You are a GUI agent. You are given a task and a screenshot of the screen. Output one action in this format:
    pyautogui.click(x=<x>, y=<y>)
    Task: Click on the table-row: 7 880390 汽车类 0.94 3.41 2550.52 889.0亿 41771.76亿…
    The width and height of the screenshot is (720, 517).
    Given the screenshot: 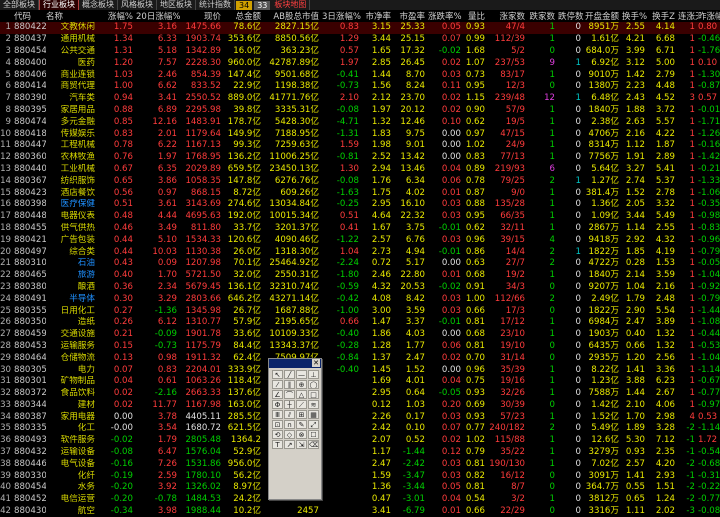 What is the action you would take?
    pyautogui.click(x=360, y=99)
    